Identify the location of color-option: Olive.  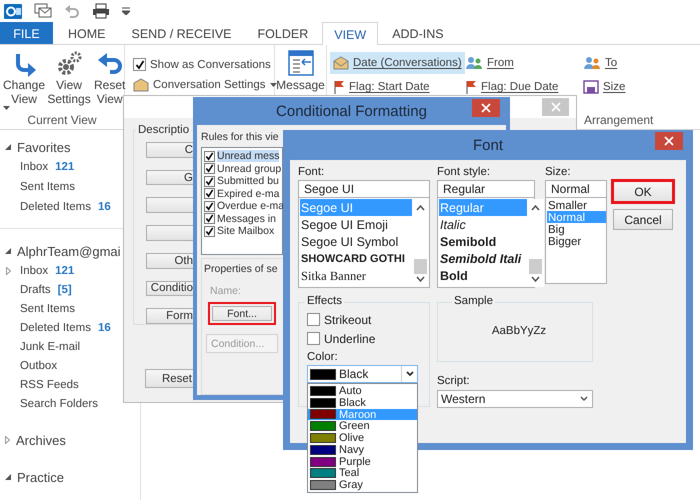
(362, 438).